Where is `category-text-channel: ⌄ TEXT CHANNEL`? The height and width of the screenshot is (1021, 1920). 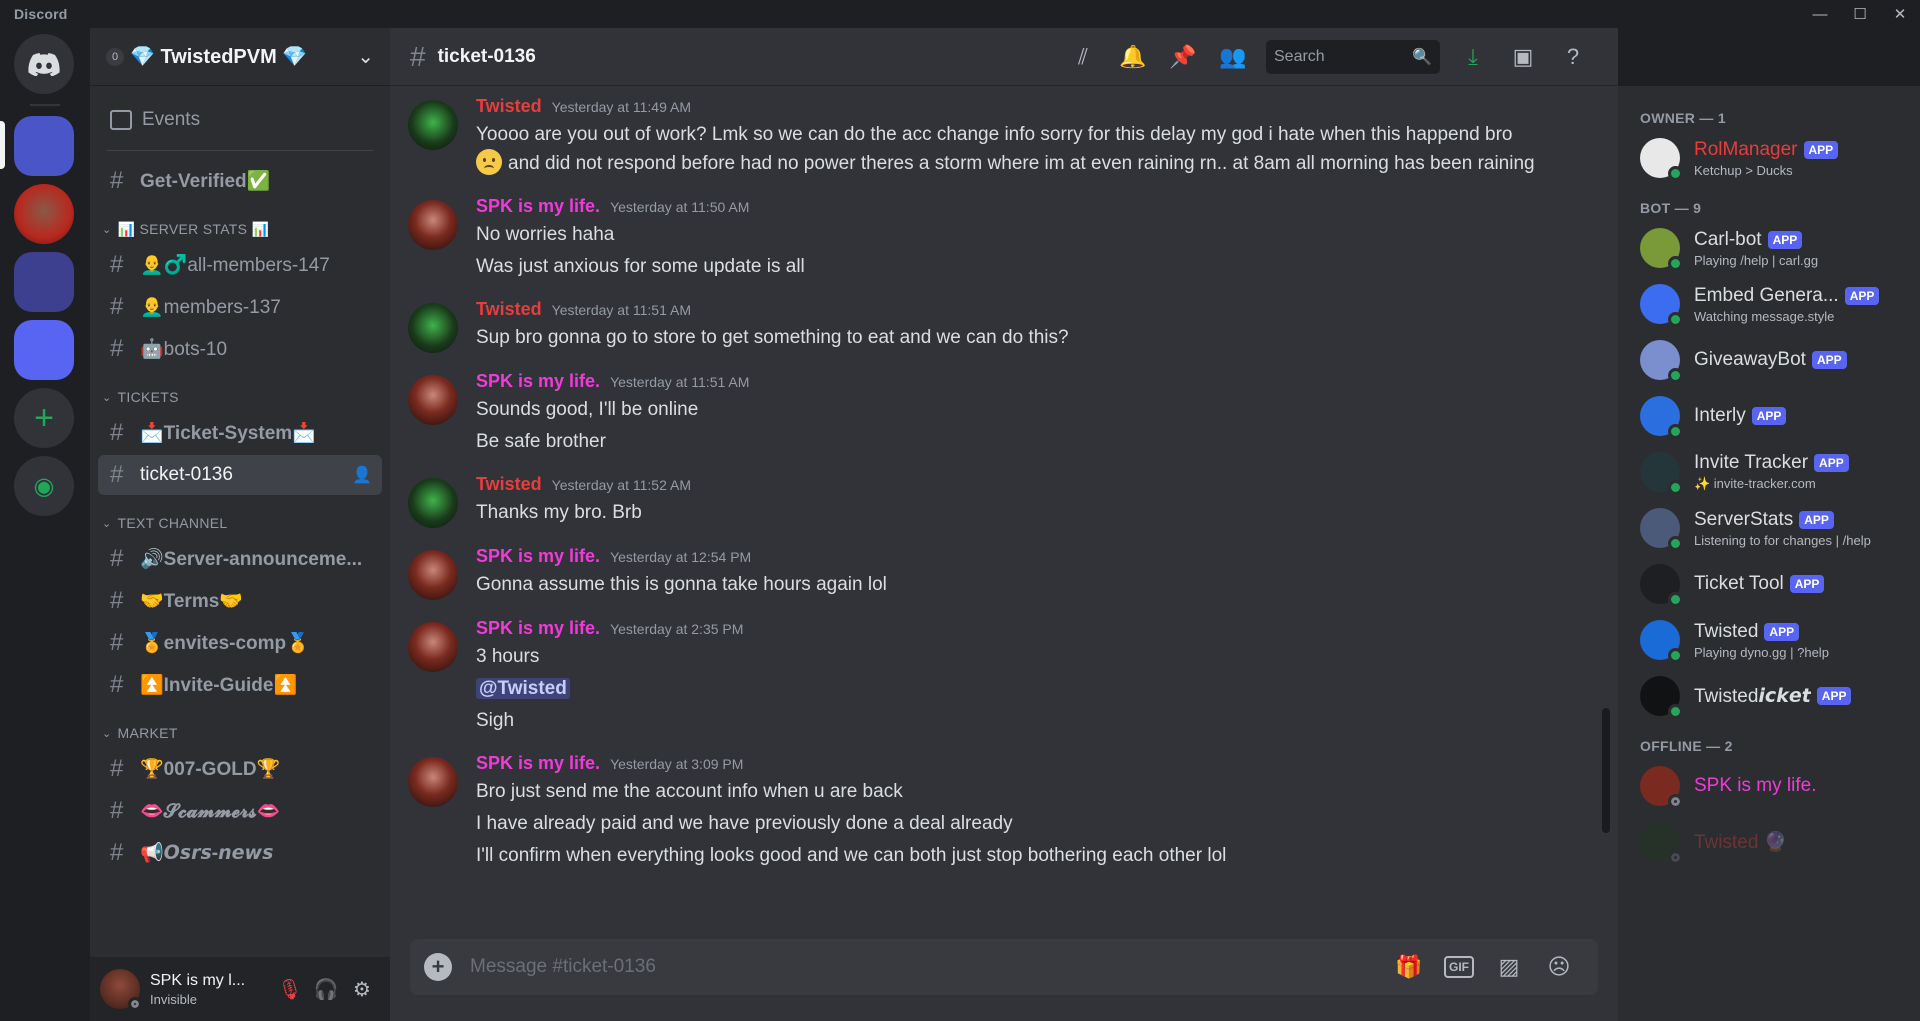
category-text-channel: ⌄ TEXT CHANNEL is located at coordinates (240, 523).